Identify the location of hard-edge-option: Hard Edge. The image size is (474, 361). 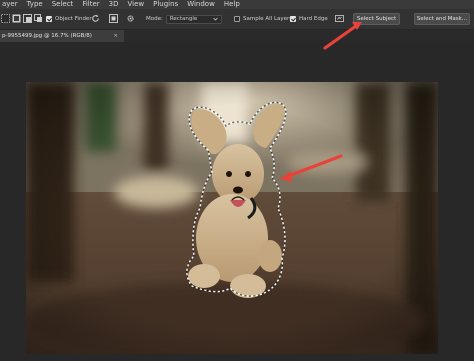
(309, 19).